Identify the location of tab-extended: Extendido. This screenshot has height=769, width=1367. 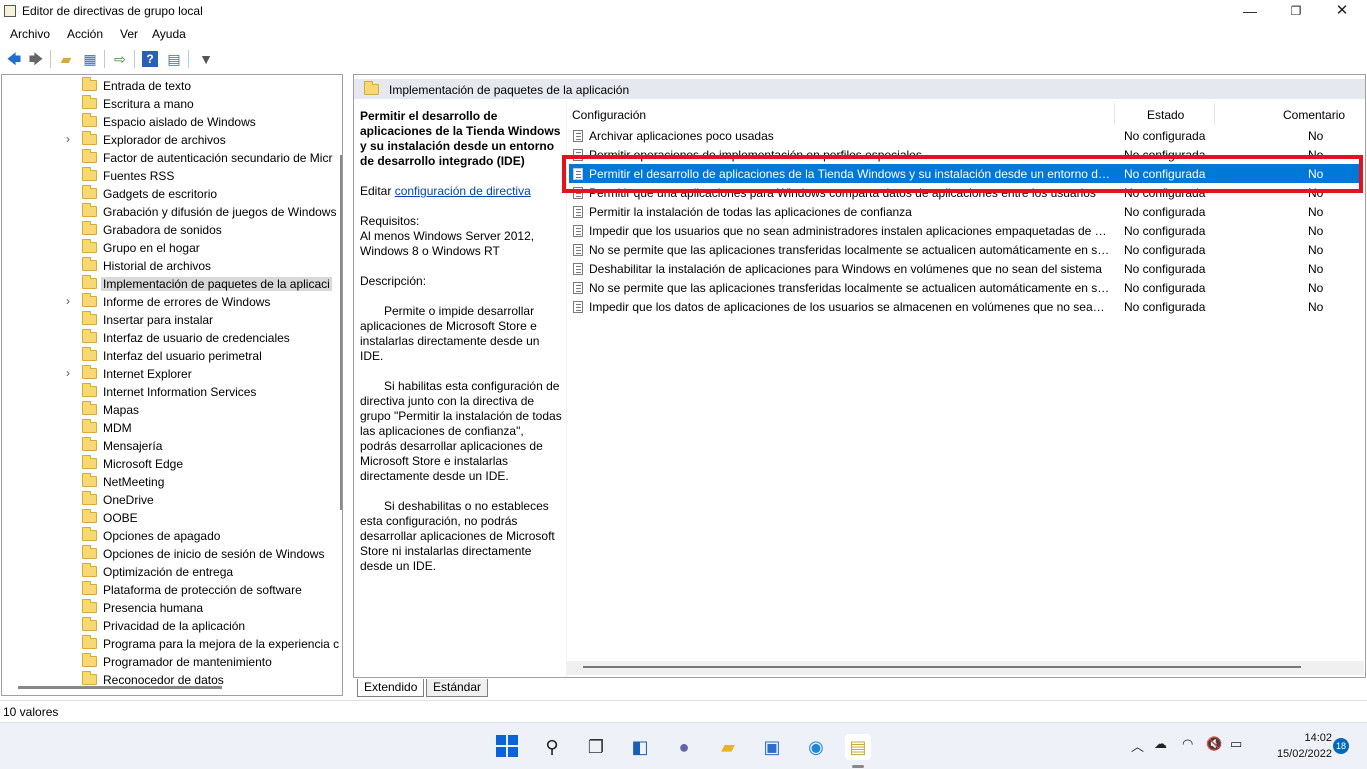
(391, 688).